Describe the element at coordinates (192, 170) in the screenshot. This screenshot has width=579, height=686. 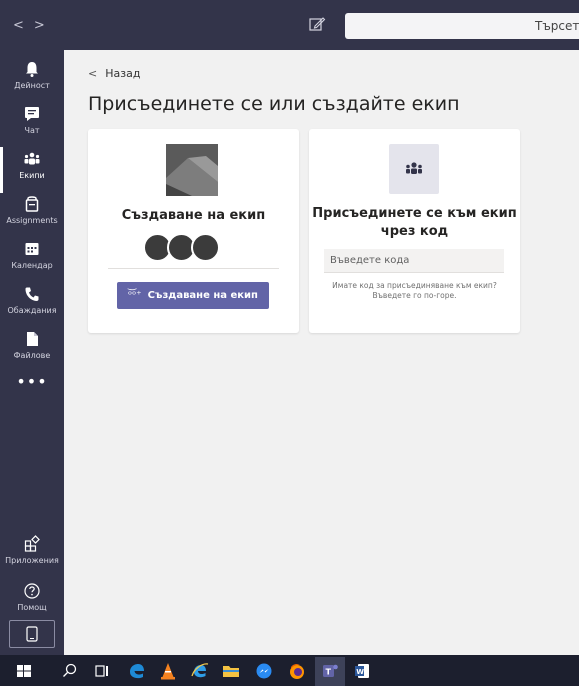
I see `team-placeholder-image-icon` at that location.